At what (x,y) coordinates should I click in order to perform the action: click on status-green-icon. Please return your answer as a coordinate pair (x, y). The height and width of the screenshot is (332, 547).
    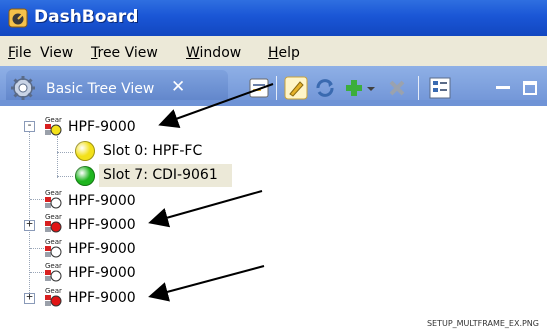
    Looking at the image, I should click on (85, 176).